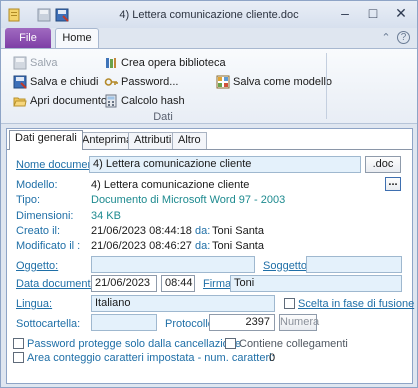  Describe the element at coordinates (242, 322) in the screenshot. I see `protocol-field: 2397` at that location.